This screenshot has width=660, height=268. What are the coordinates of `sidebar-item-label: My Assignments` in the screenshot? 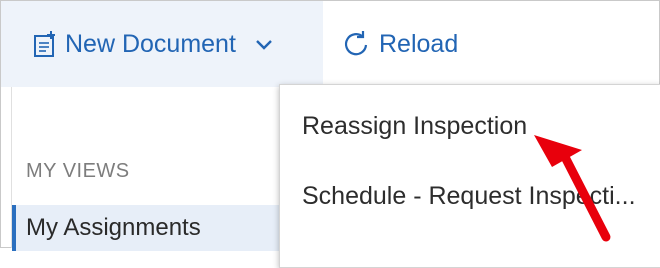 It's located at (113, 227).